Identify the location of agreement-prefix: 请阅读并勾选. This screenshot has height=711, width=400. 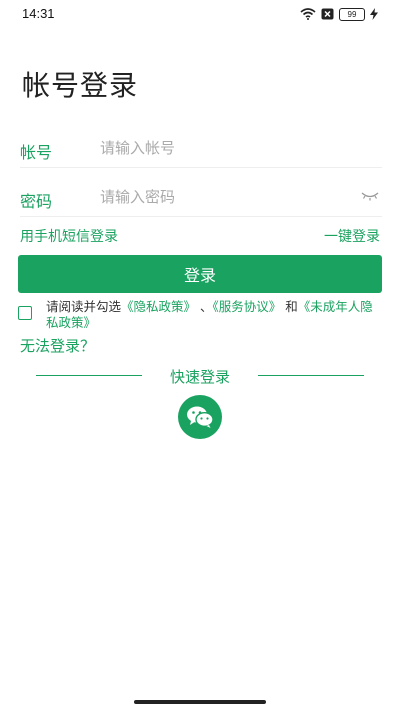
(84, 306).